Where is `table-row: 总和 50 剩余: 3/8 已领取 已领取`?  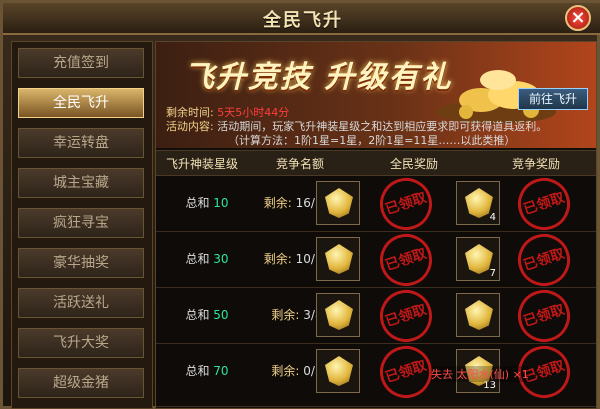 table-row: 总和 50 剩余: 3/8 已领取 已领取 is located at coordinates (376, 316).